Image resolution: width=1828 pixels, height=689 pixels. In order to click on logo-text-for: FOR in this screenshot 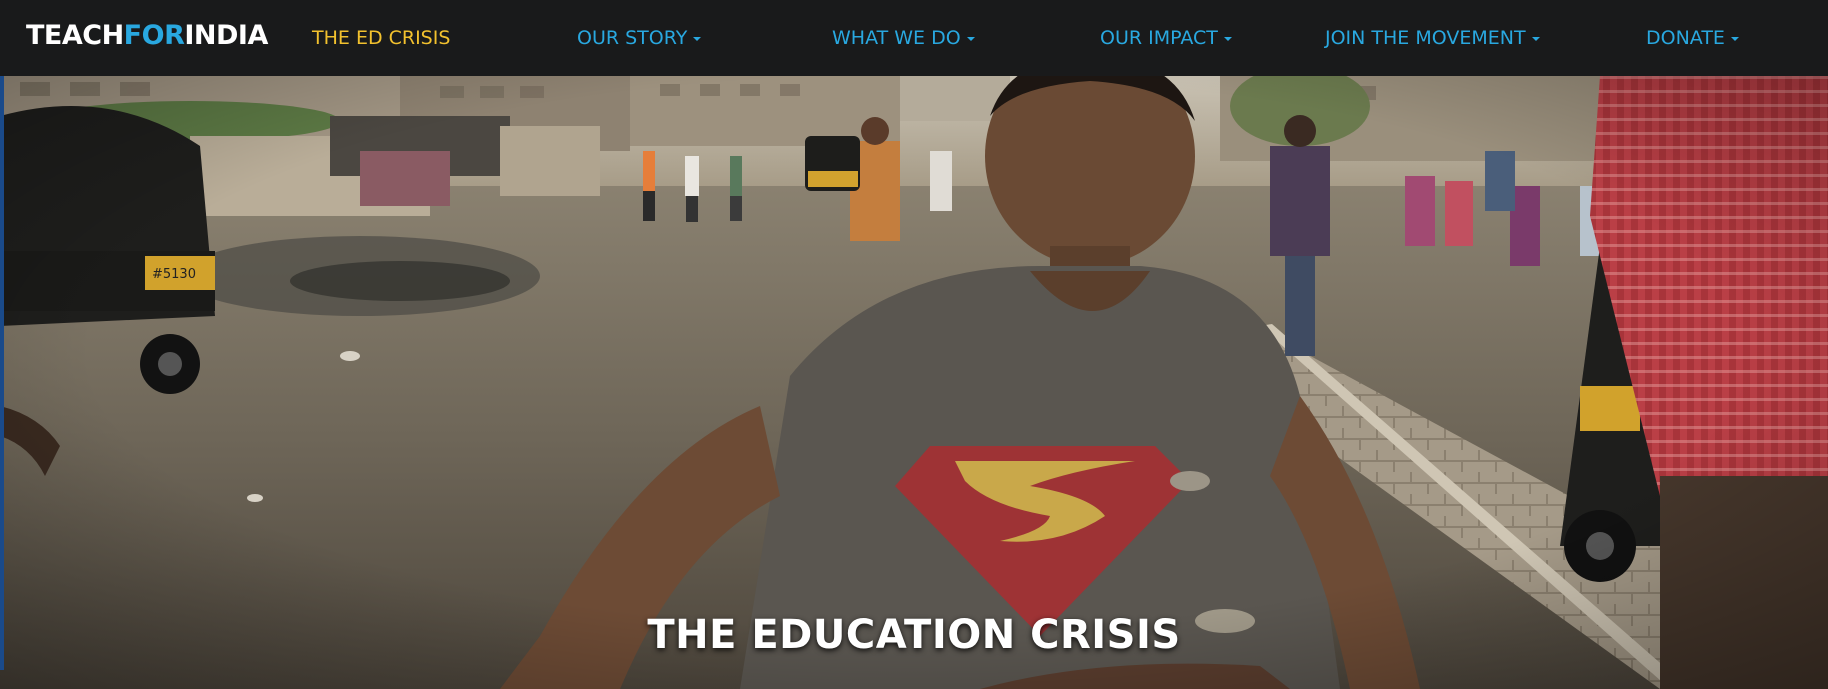, I will do `click(154, 35)`.